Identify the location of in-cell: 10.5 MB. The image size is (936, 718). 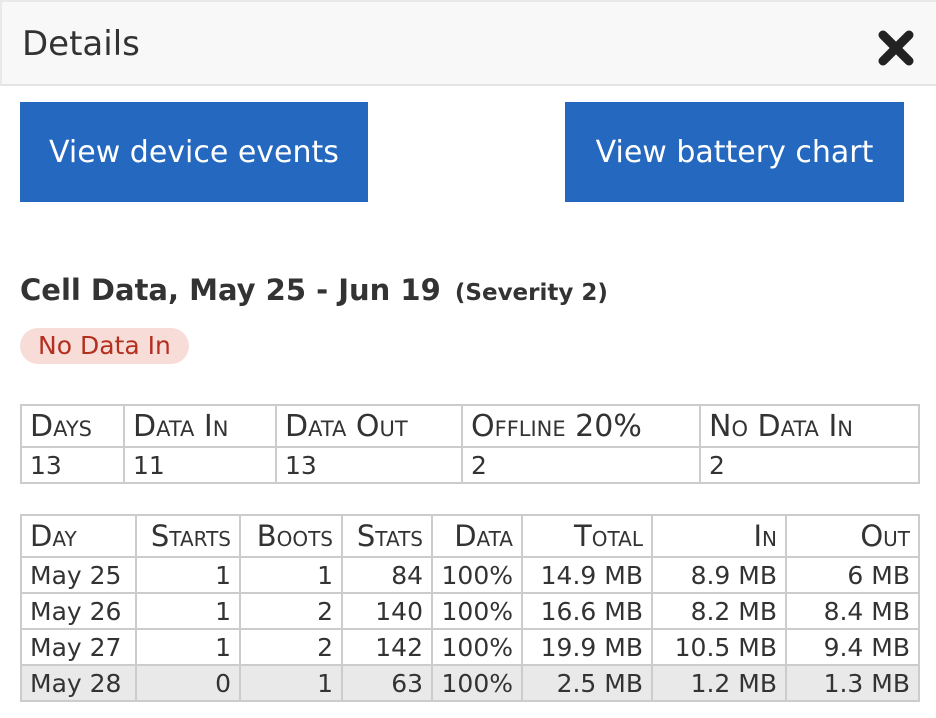
(719, 647).